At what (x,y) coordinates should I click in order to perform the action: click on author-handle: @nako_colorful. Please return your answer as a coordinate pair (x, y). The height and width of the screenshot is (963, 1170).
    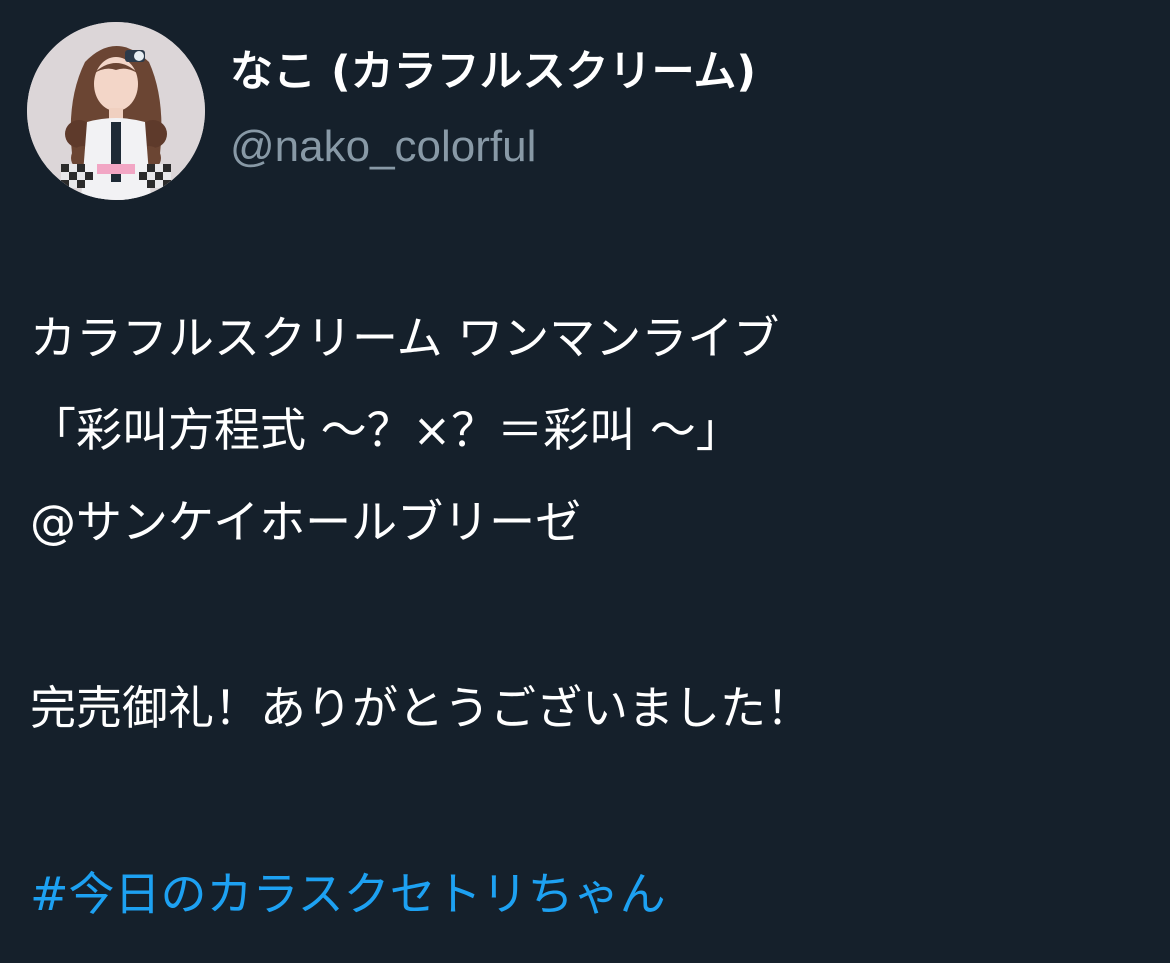
    Looking at the image, I should click on (383, 147).